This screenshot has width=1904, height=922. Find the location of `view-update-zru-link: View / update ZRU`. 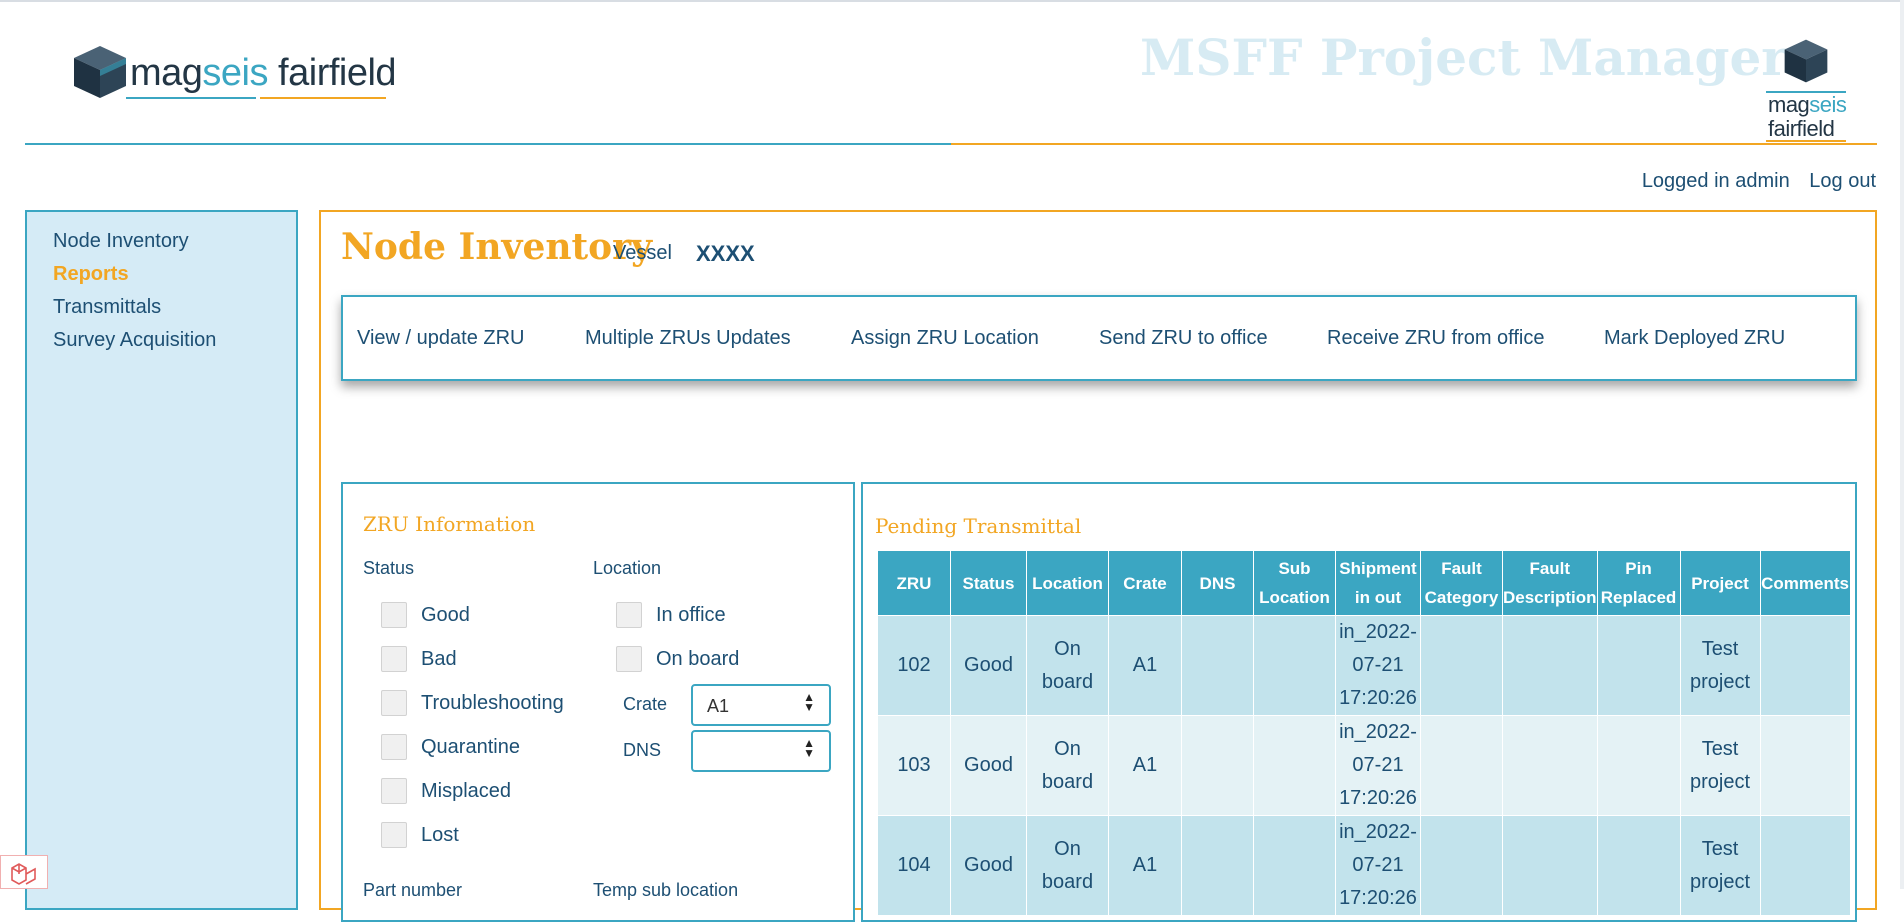

view-update-zru-link: View / update ZRU is located at coordinates (441, 338).